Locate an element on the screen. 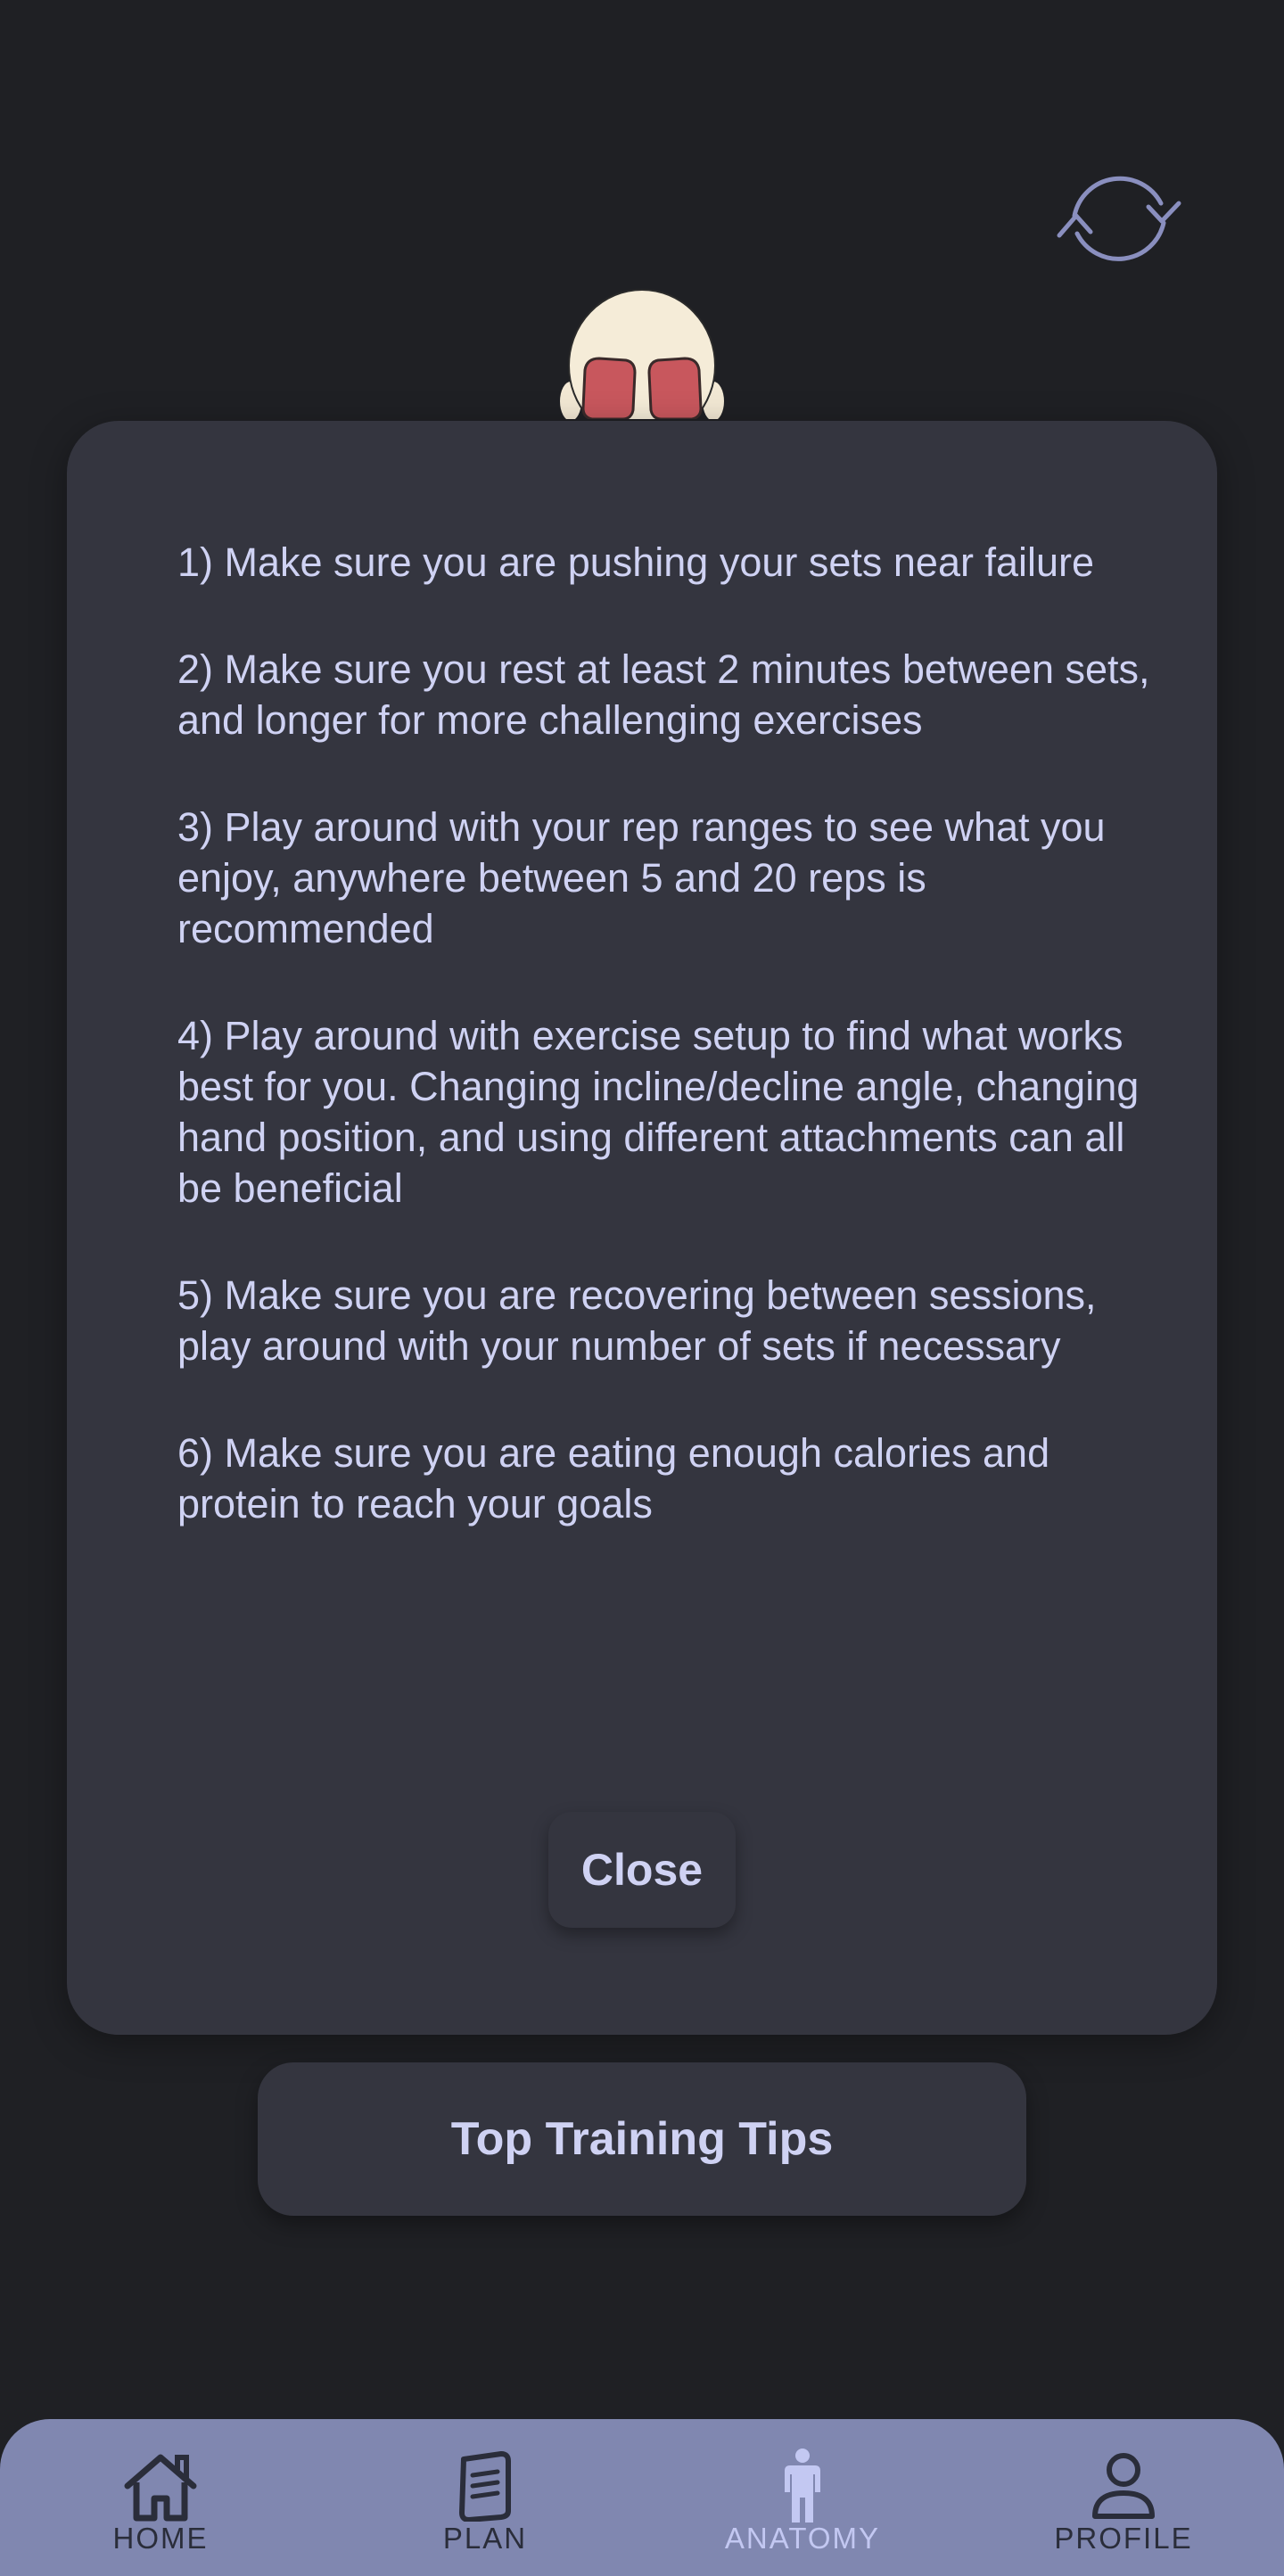 Image resolution: width=1284 pixels, height=2576 pixels. nav-item-plan: PLAN is located at coordinates (485, 2497).